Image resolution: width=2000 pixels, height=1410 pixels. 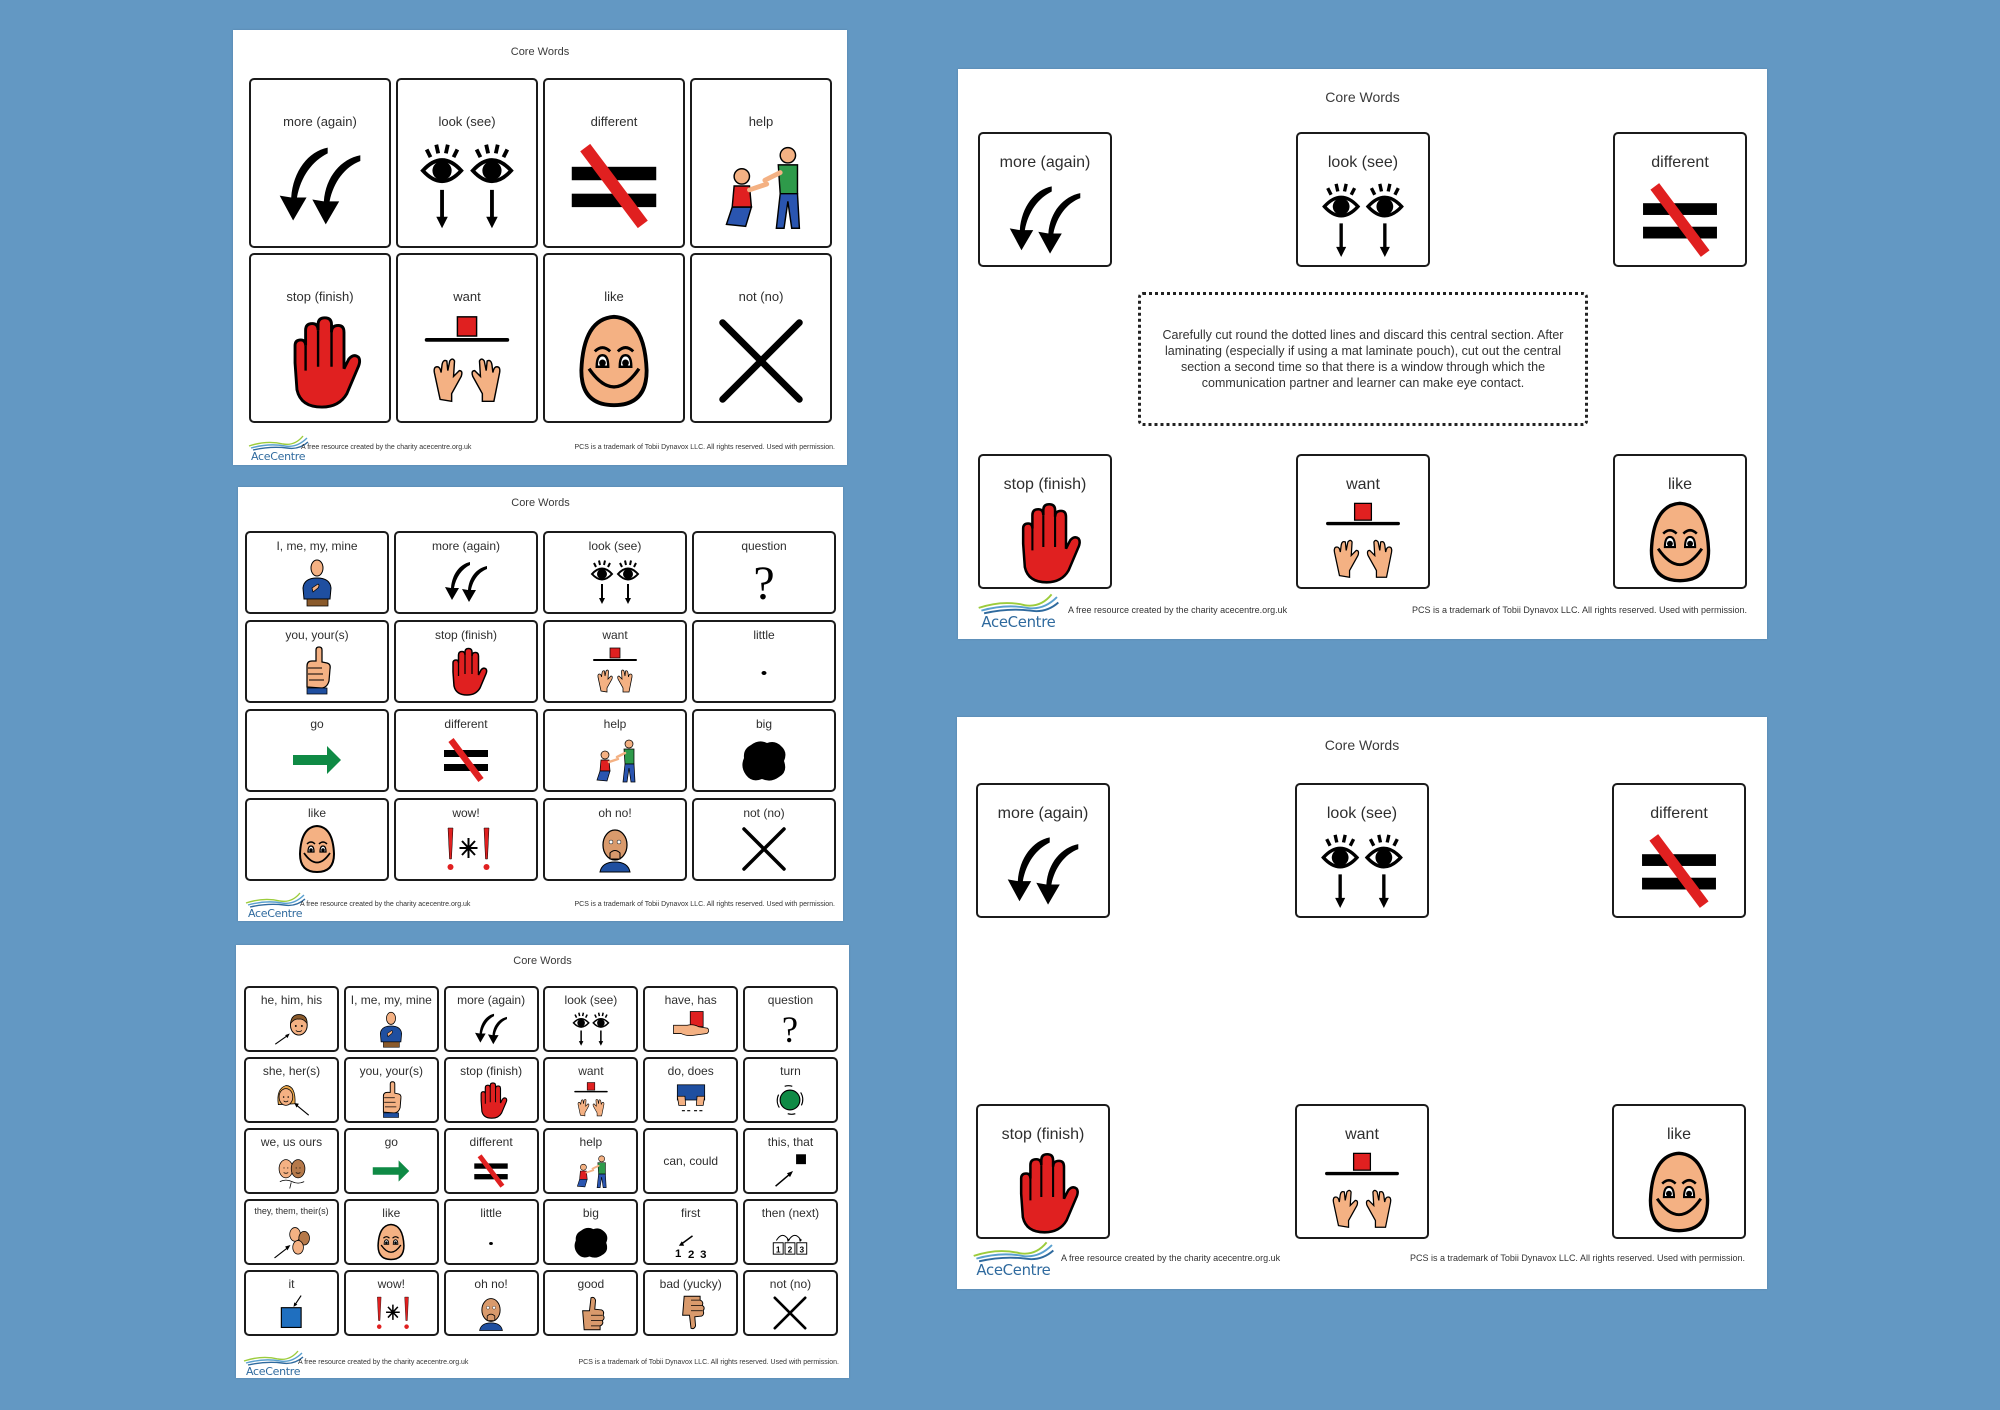 What do you see at coordinates (291, 1232) in the screenshot?
I see `symbol-cell-they-them-their-s: they, them, their(s)` at bounding box center [291, 1232].